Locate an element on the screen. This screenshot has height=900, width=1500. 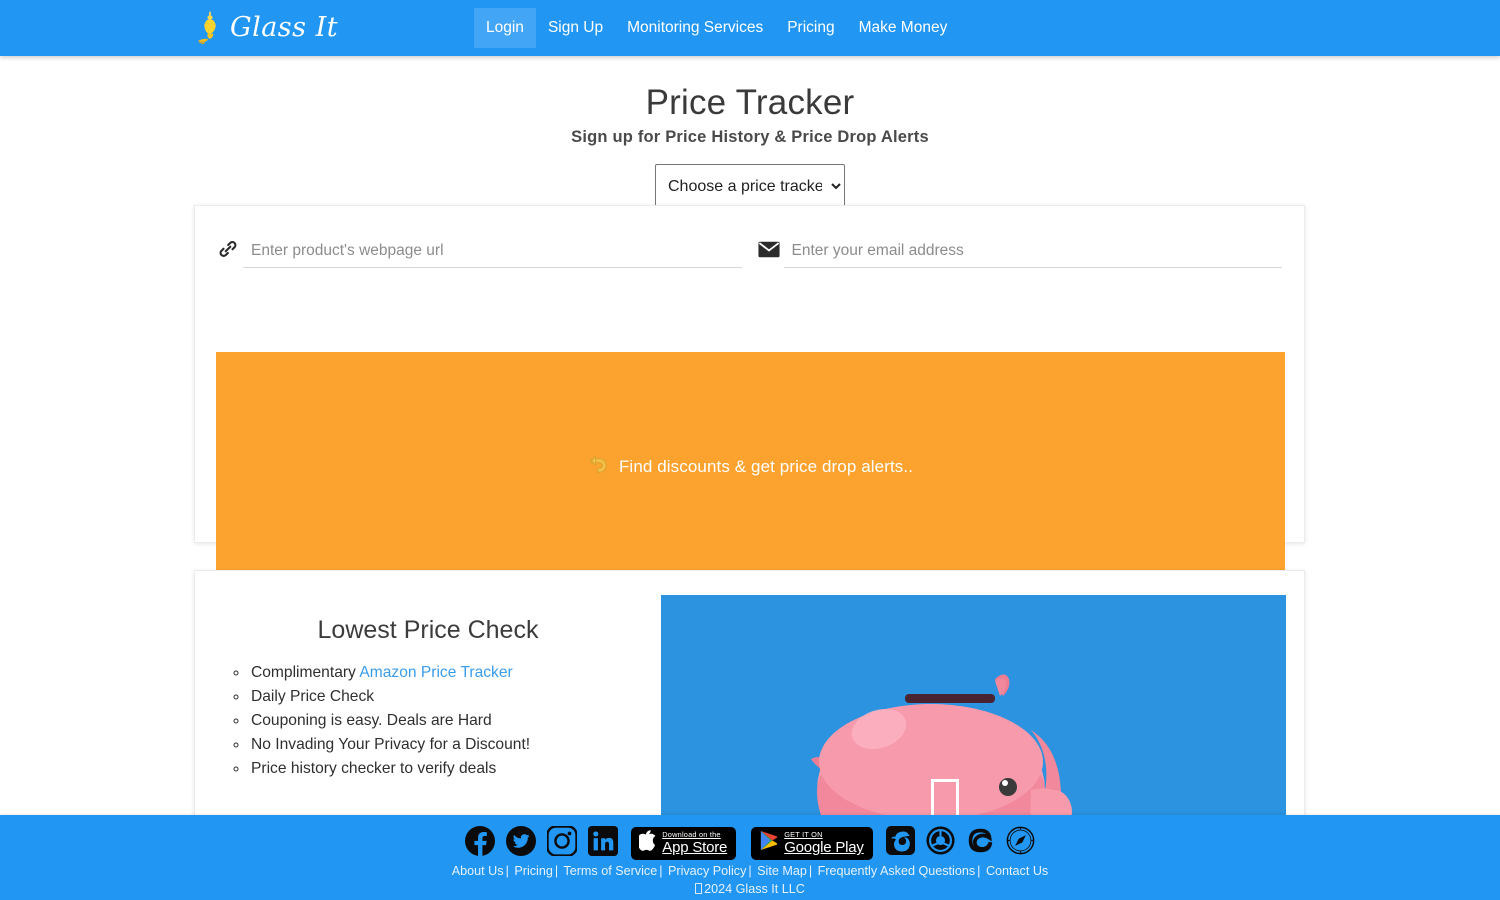
tracker-select-wrapper: Choose a price tracker is located at coordinates (750, 186).